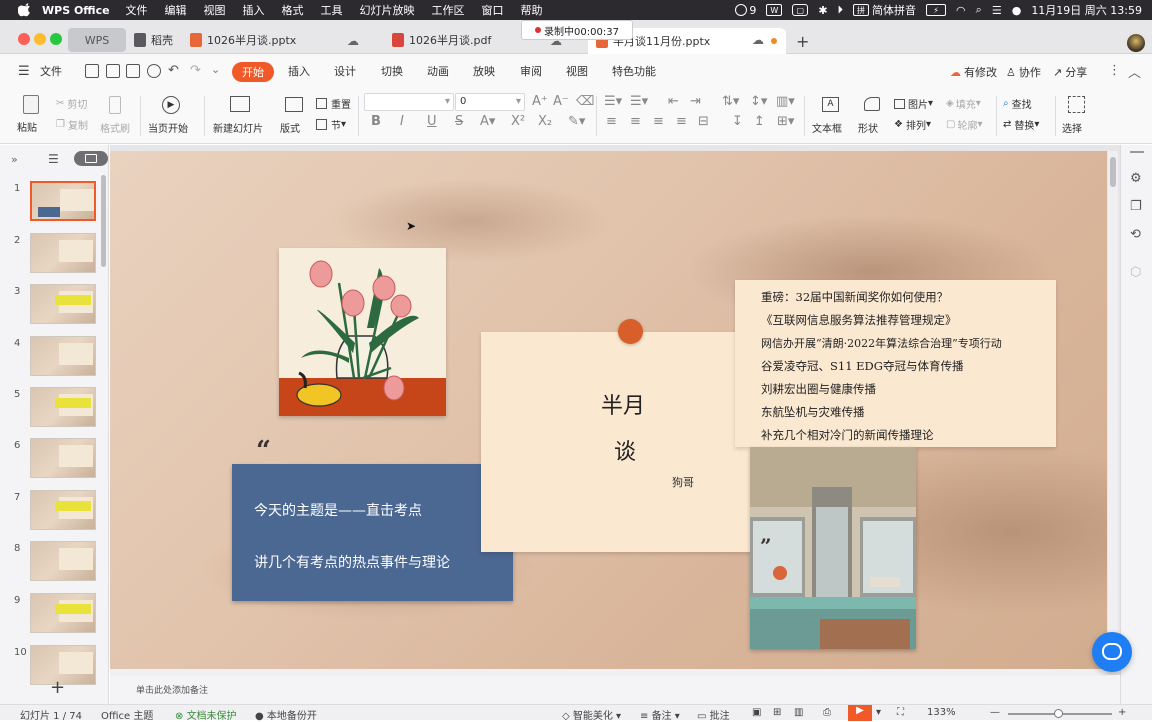  What do you see at coordinates (1122, 712) in the screenshot?
I see `zoom-in-icon: +` at bounding box center [1122, 712].